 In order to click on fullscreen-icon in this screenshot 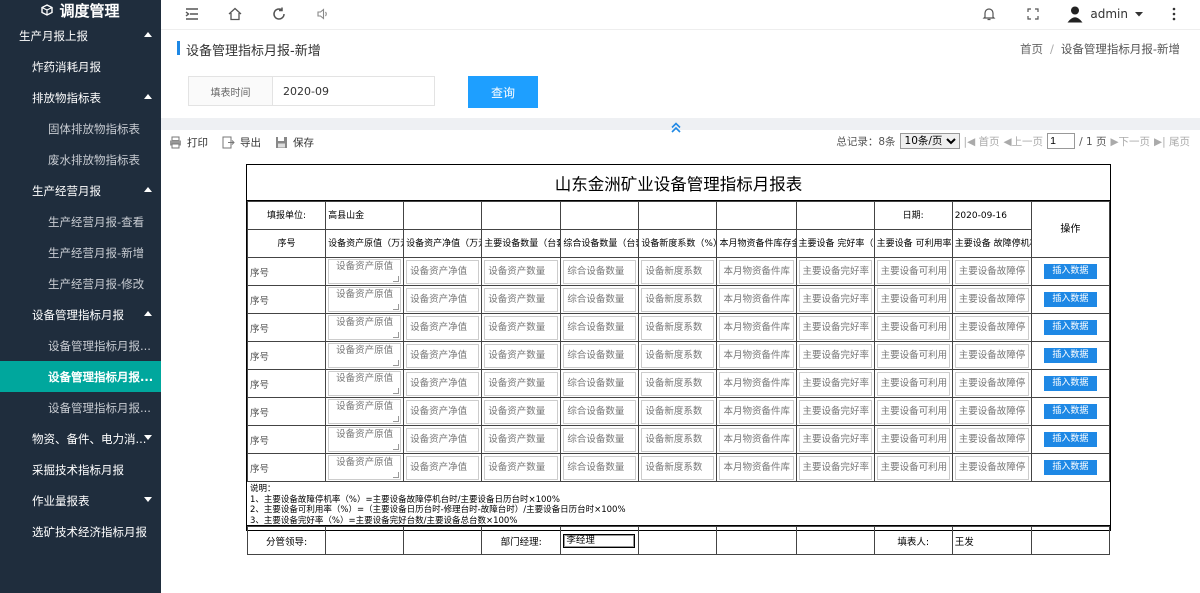, I will do `click(1033, 14)`.